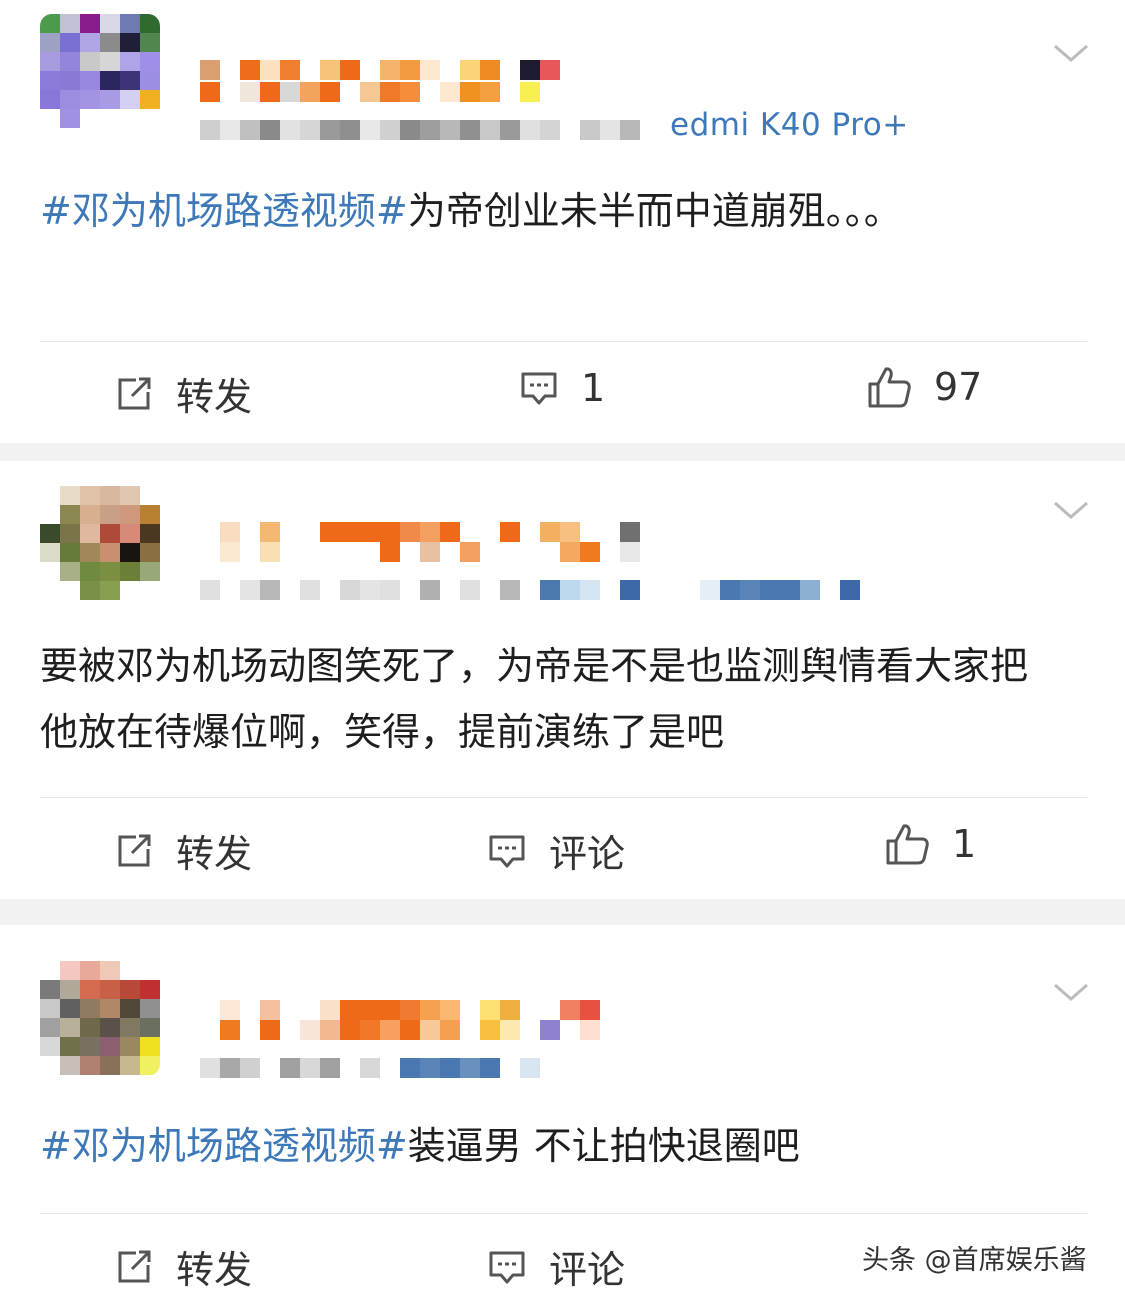  I want to click on like-button: 1, so click(930, 844).